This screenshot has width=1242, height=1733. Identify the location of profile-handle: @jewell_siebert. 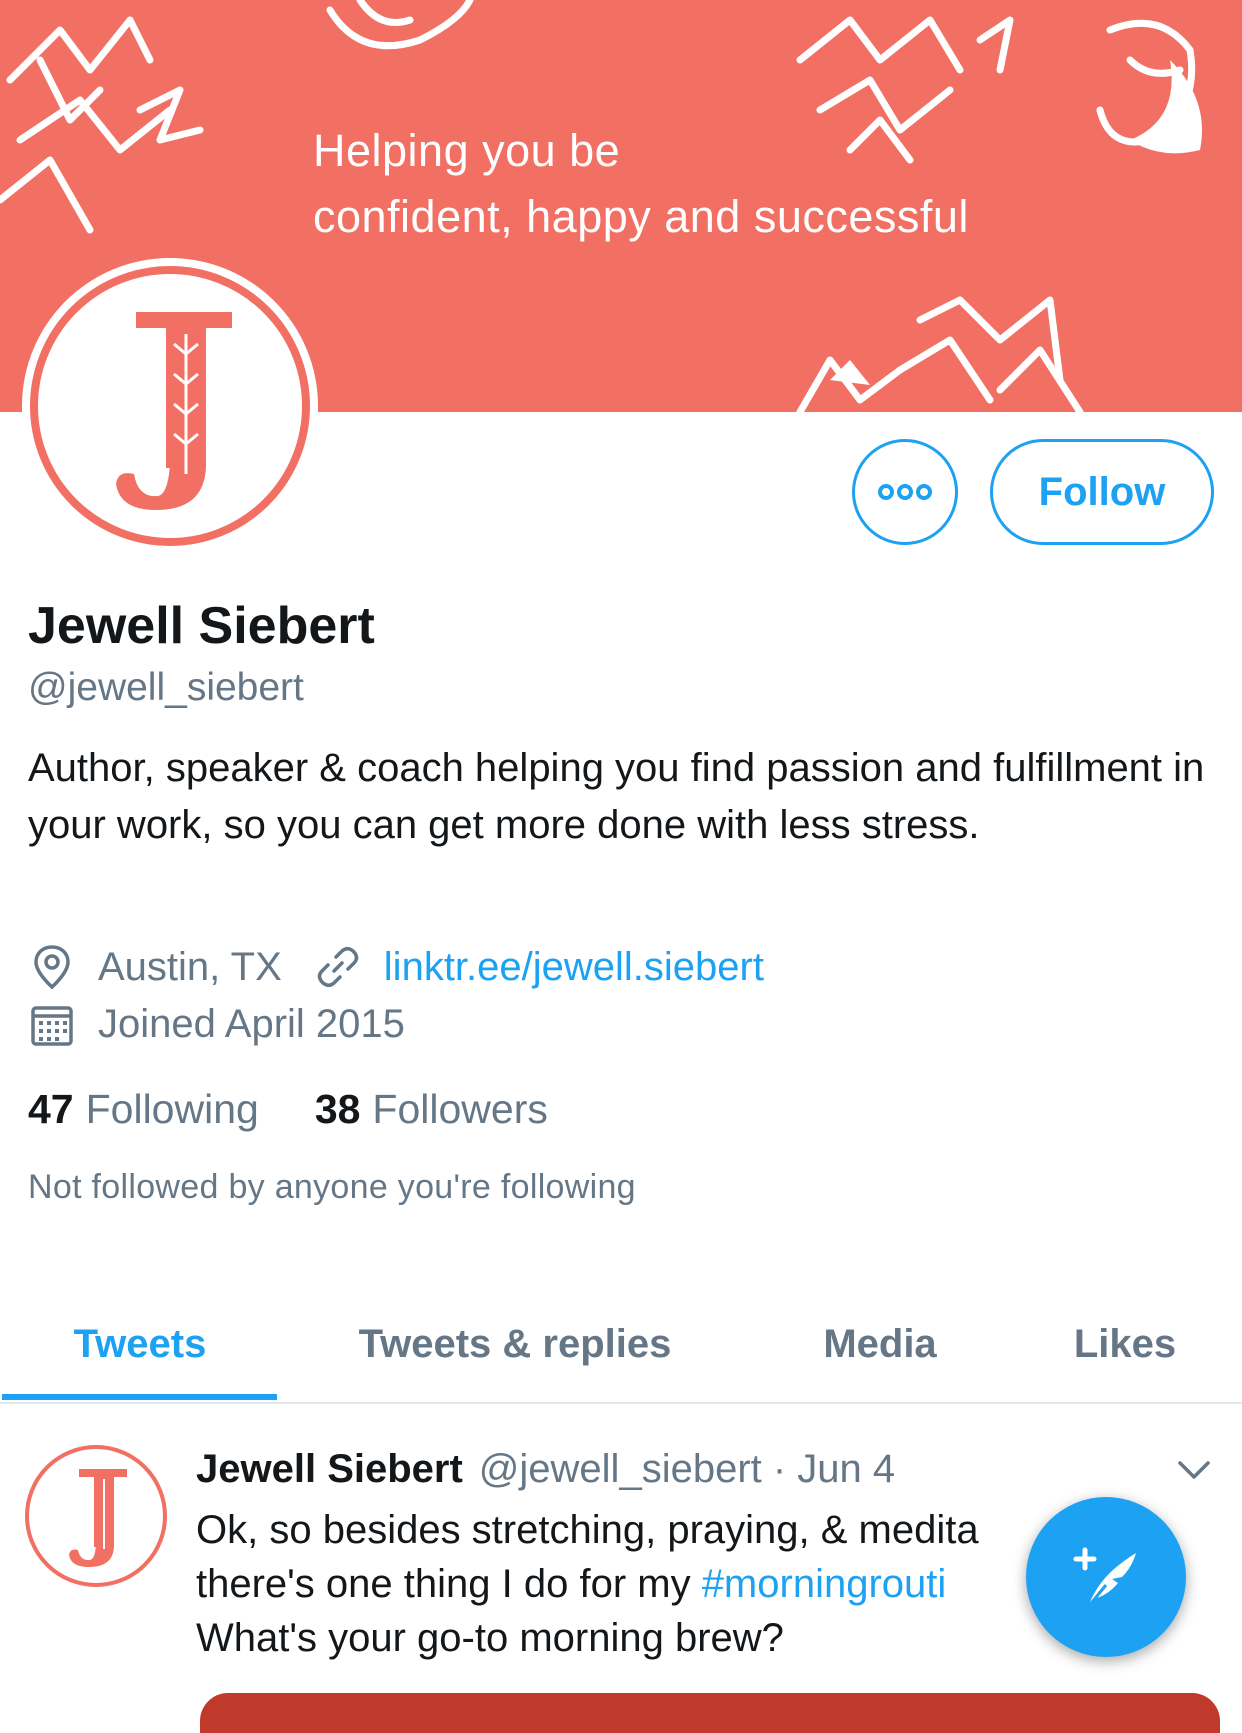
(166, 687).